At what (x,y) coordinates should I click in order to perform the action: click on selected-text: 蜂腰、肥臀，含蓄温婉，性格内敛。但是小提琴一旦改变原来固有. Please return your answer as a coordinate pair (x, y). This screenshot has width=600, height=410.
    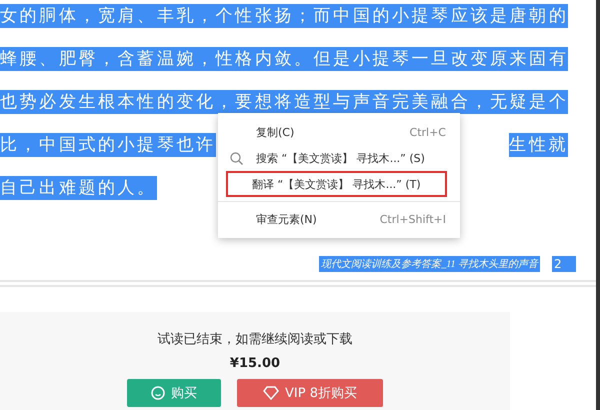
    Looking at the image, I should click on (284, 59).